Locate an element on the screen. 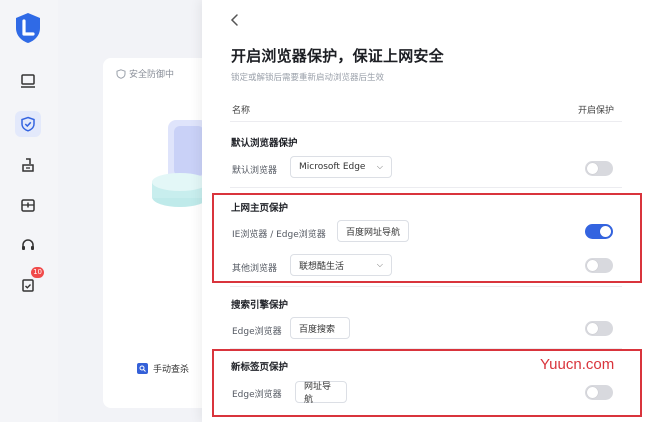  broom-icon is located at coordinates (28, 165).